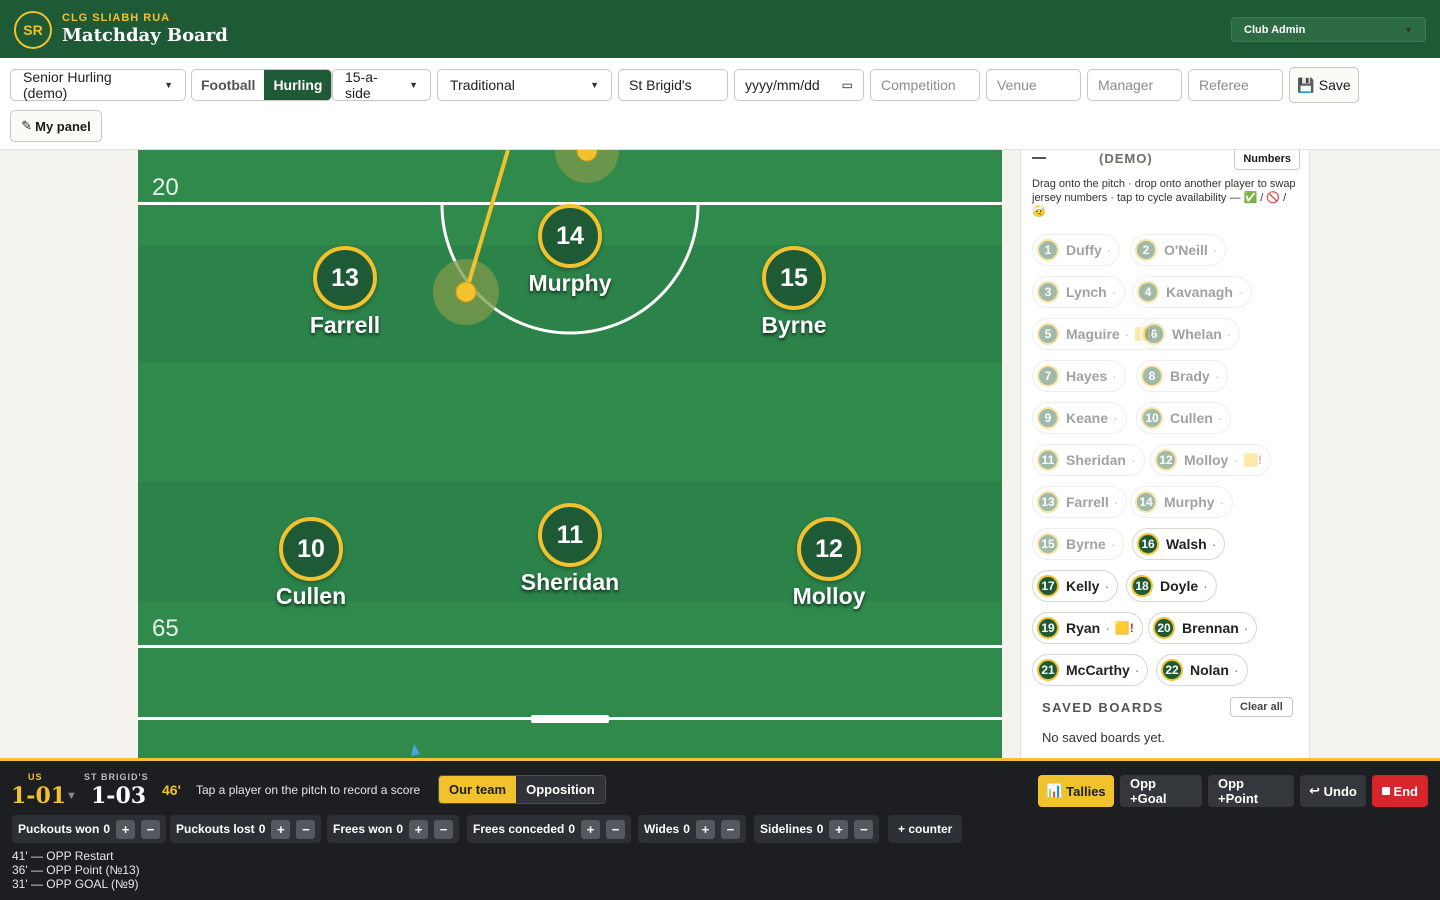 The width and height of the screenshot is (1440, 900). Describe the element at coordinates (1172, 670) in the screenshot. I see `roster-number: 22` at that location.